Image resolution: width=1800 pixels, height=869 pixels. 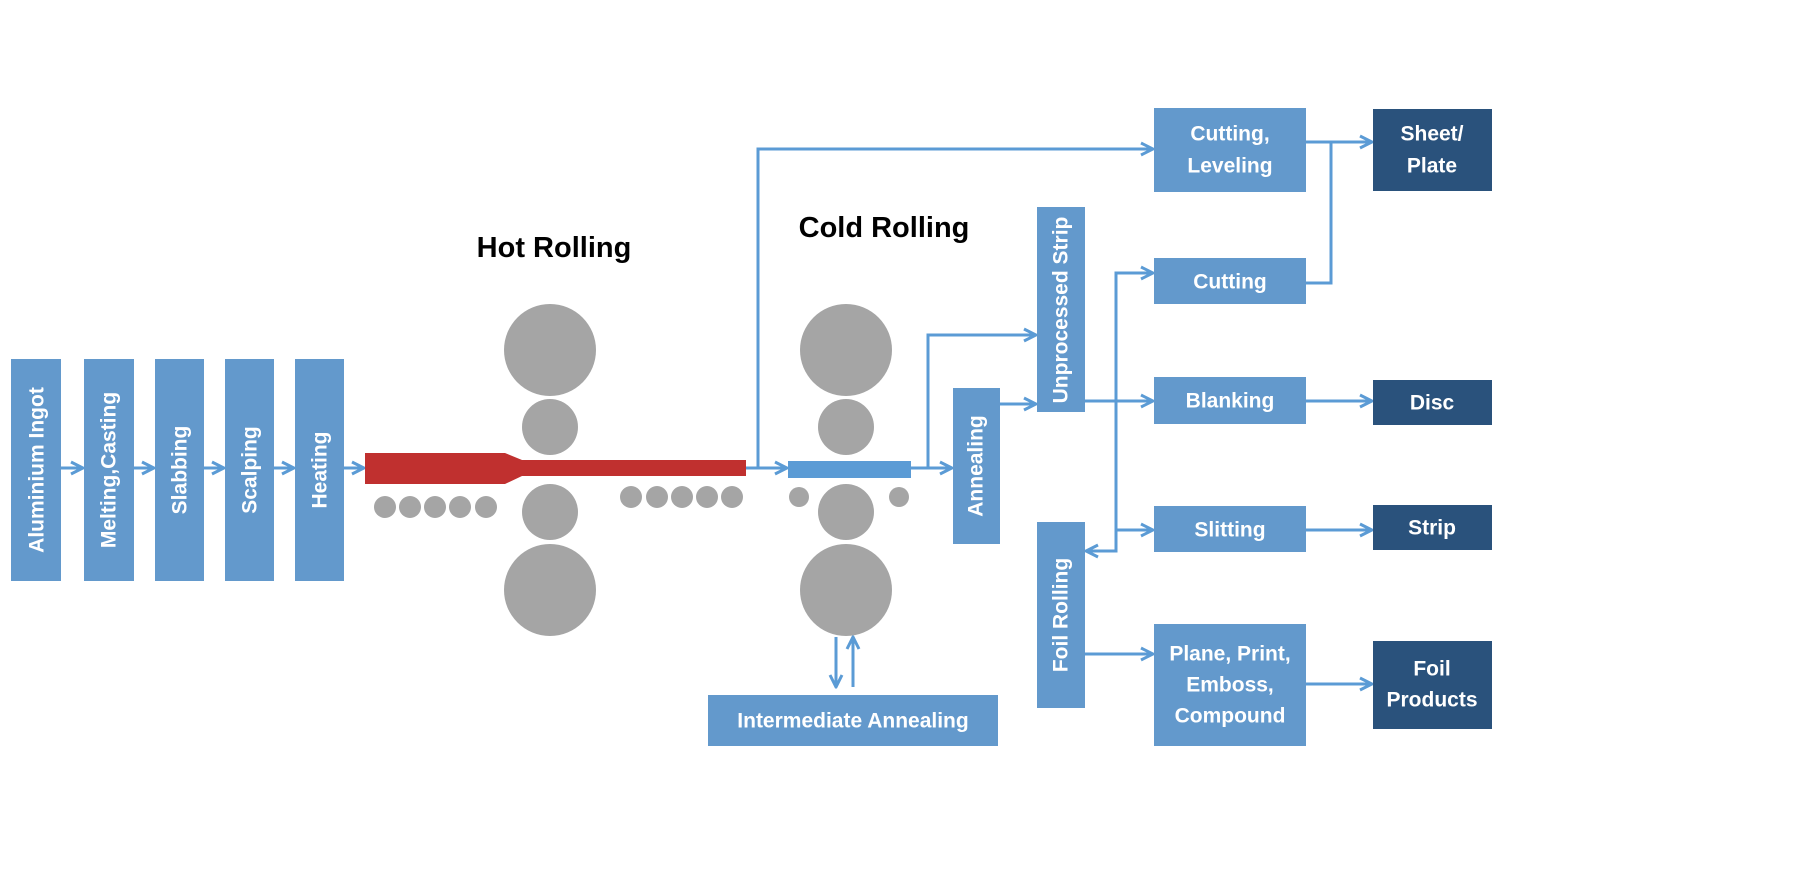 I want to click on svg-text: Cutting, so click(x=1229, y=282).